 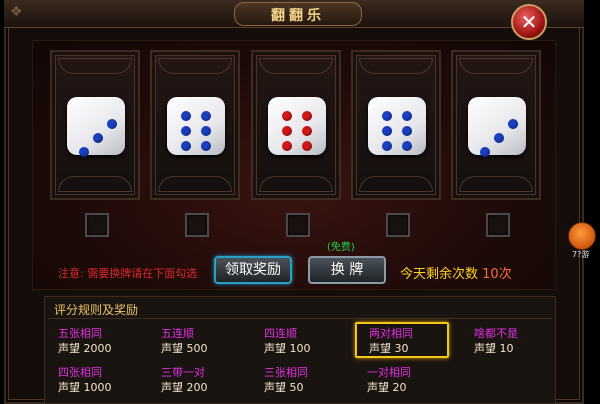 What do you see at coordinates (314, 380) in the screenshot?
I see `rule-item: 三张相同声望 50` at bounding box center [314, 380].